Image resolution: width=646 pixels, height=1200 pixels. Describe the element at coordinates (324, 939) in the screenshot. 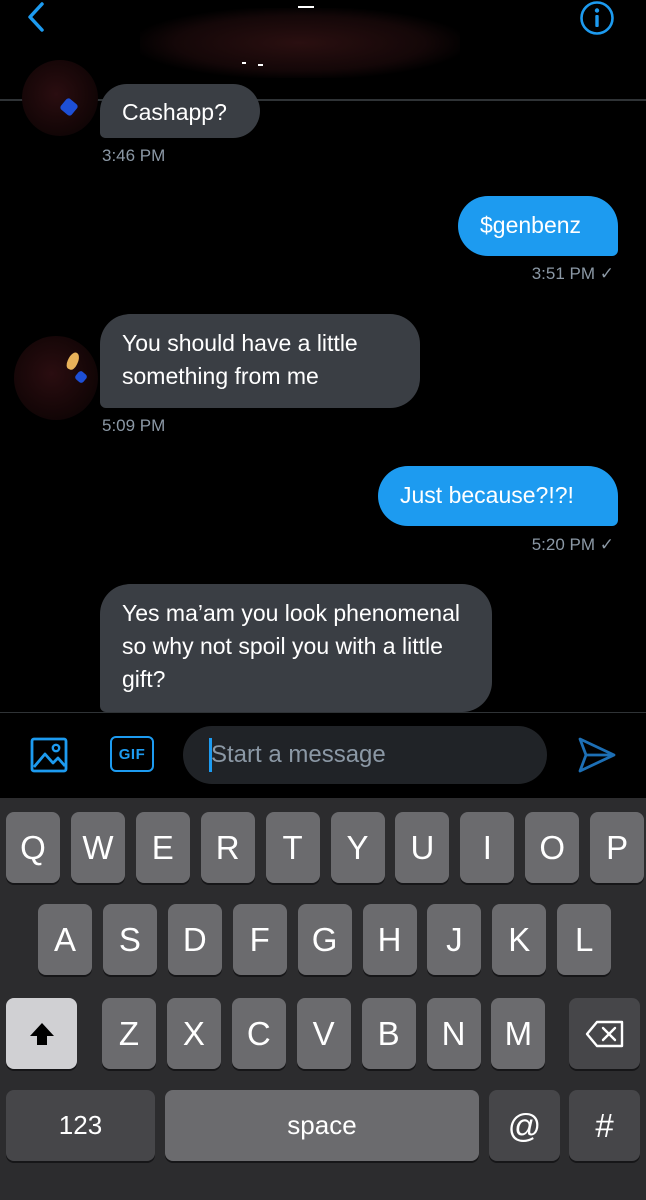

I see `key-g: G` at that location.